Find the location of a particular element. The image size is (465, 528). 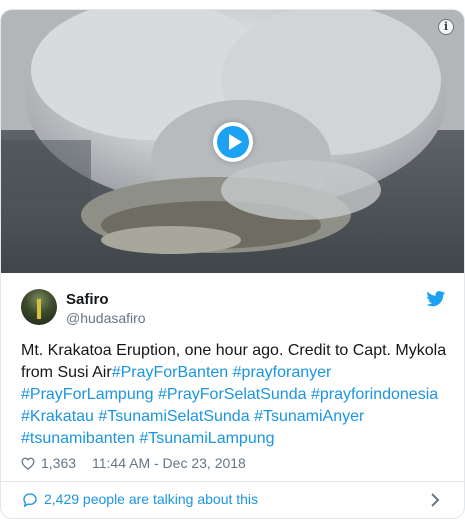

hashtag-link: #PrayForSelatSunda is located at coordinates (232, 394).